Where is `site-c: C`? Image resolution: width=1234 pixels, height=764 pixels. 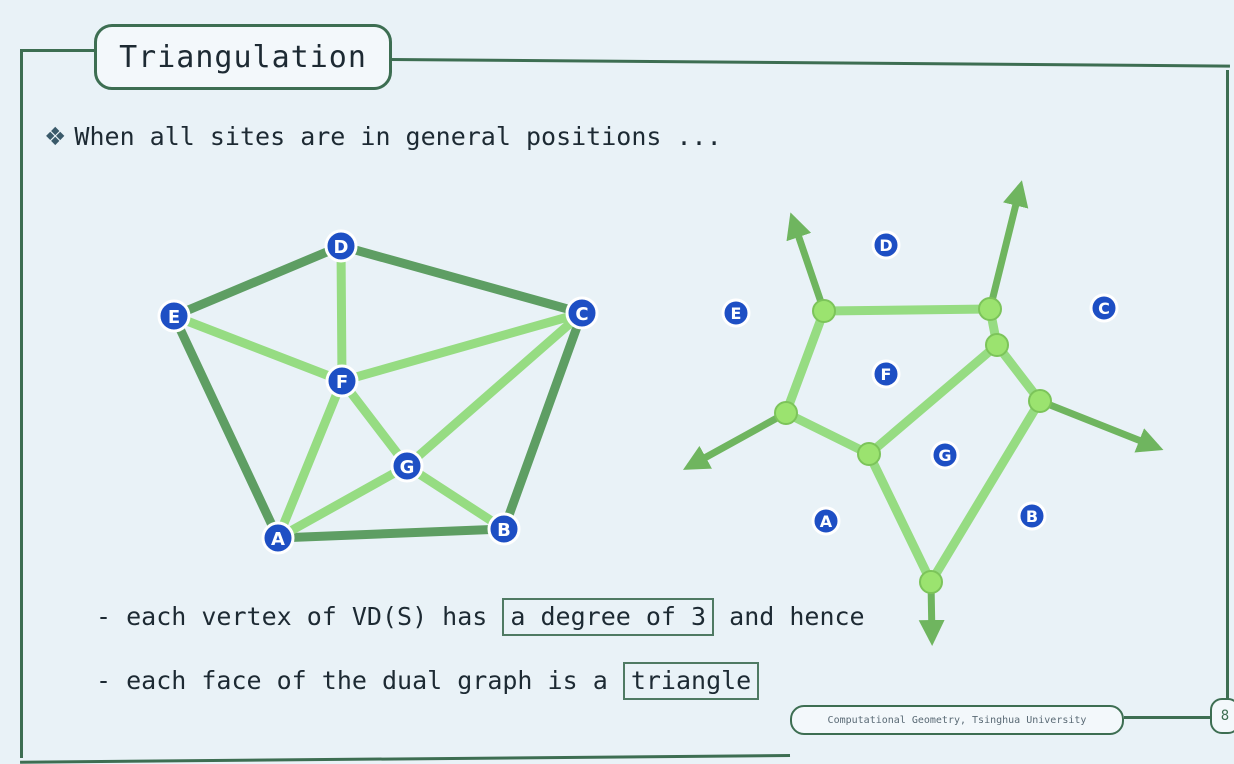 site-c: C is located at coordinates (582, 313).